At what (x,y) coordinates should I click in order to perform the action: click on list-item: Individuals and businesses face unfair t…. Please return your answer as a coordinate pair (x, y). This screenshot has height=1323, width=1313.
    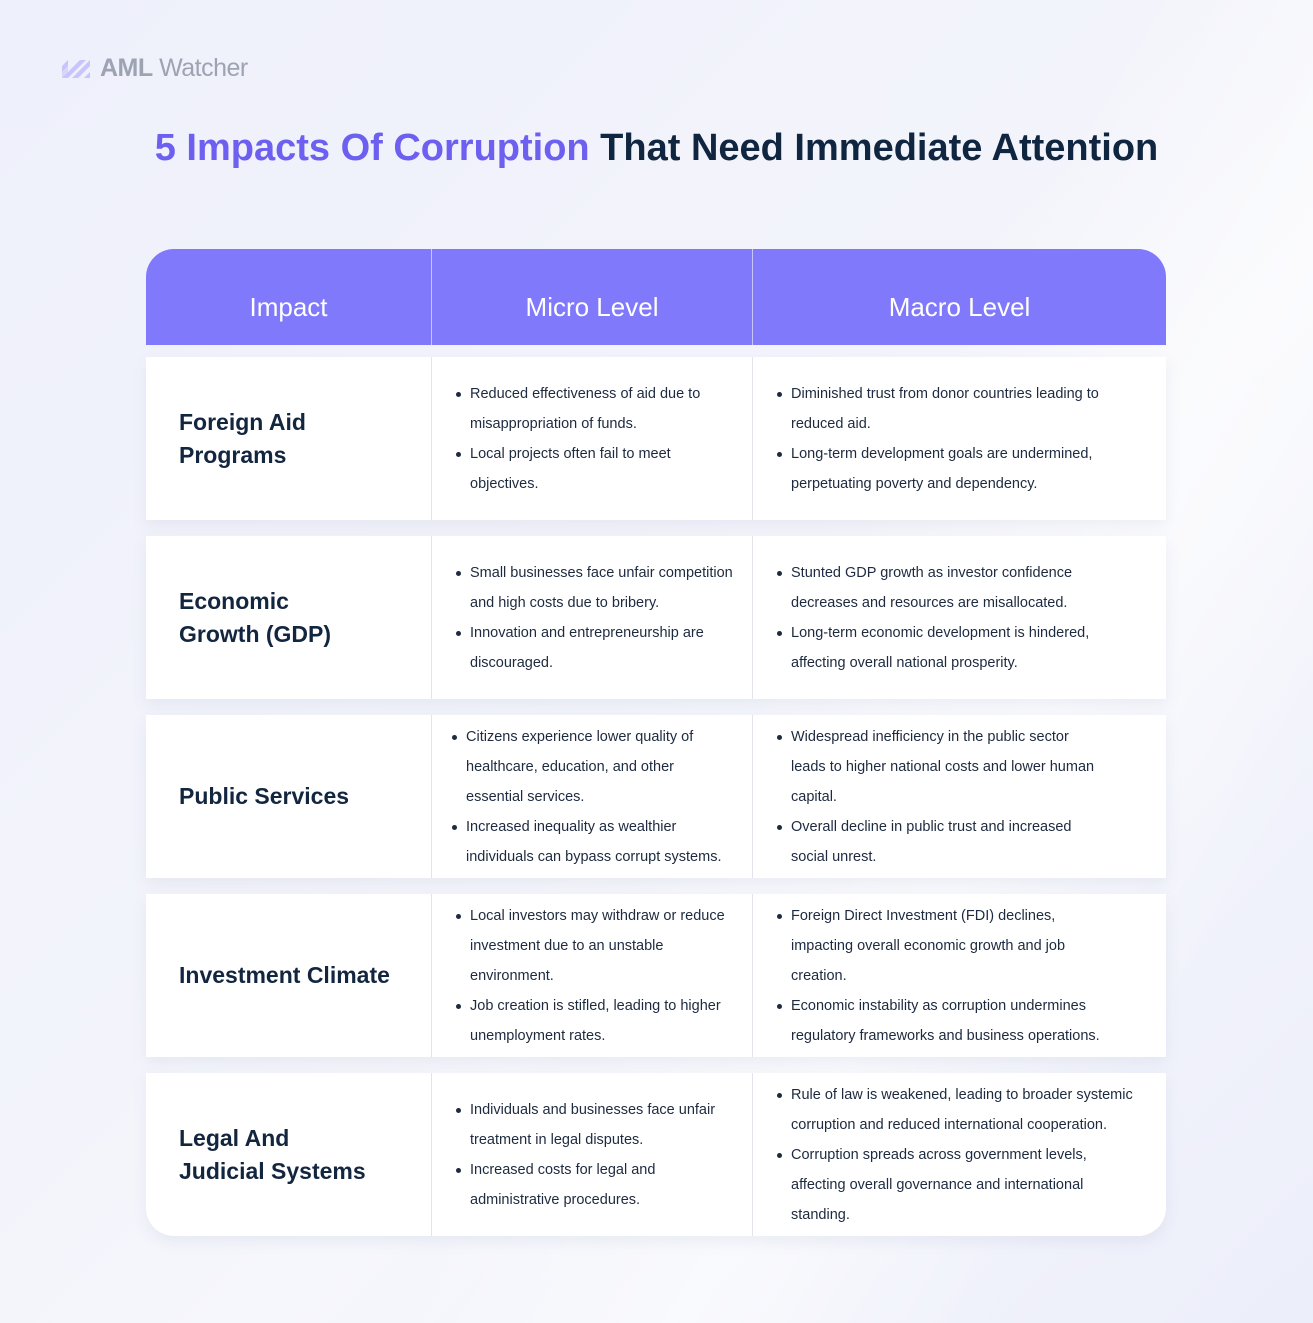
    Looking at the image, I should click on (595, 1125).